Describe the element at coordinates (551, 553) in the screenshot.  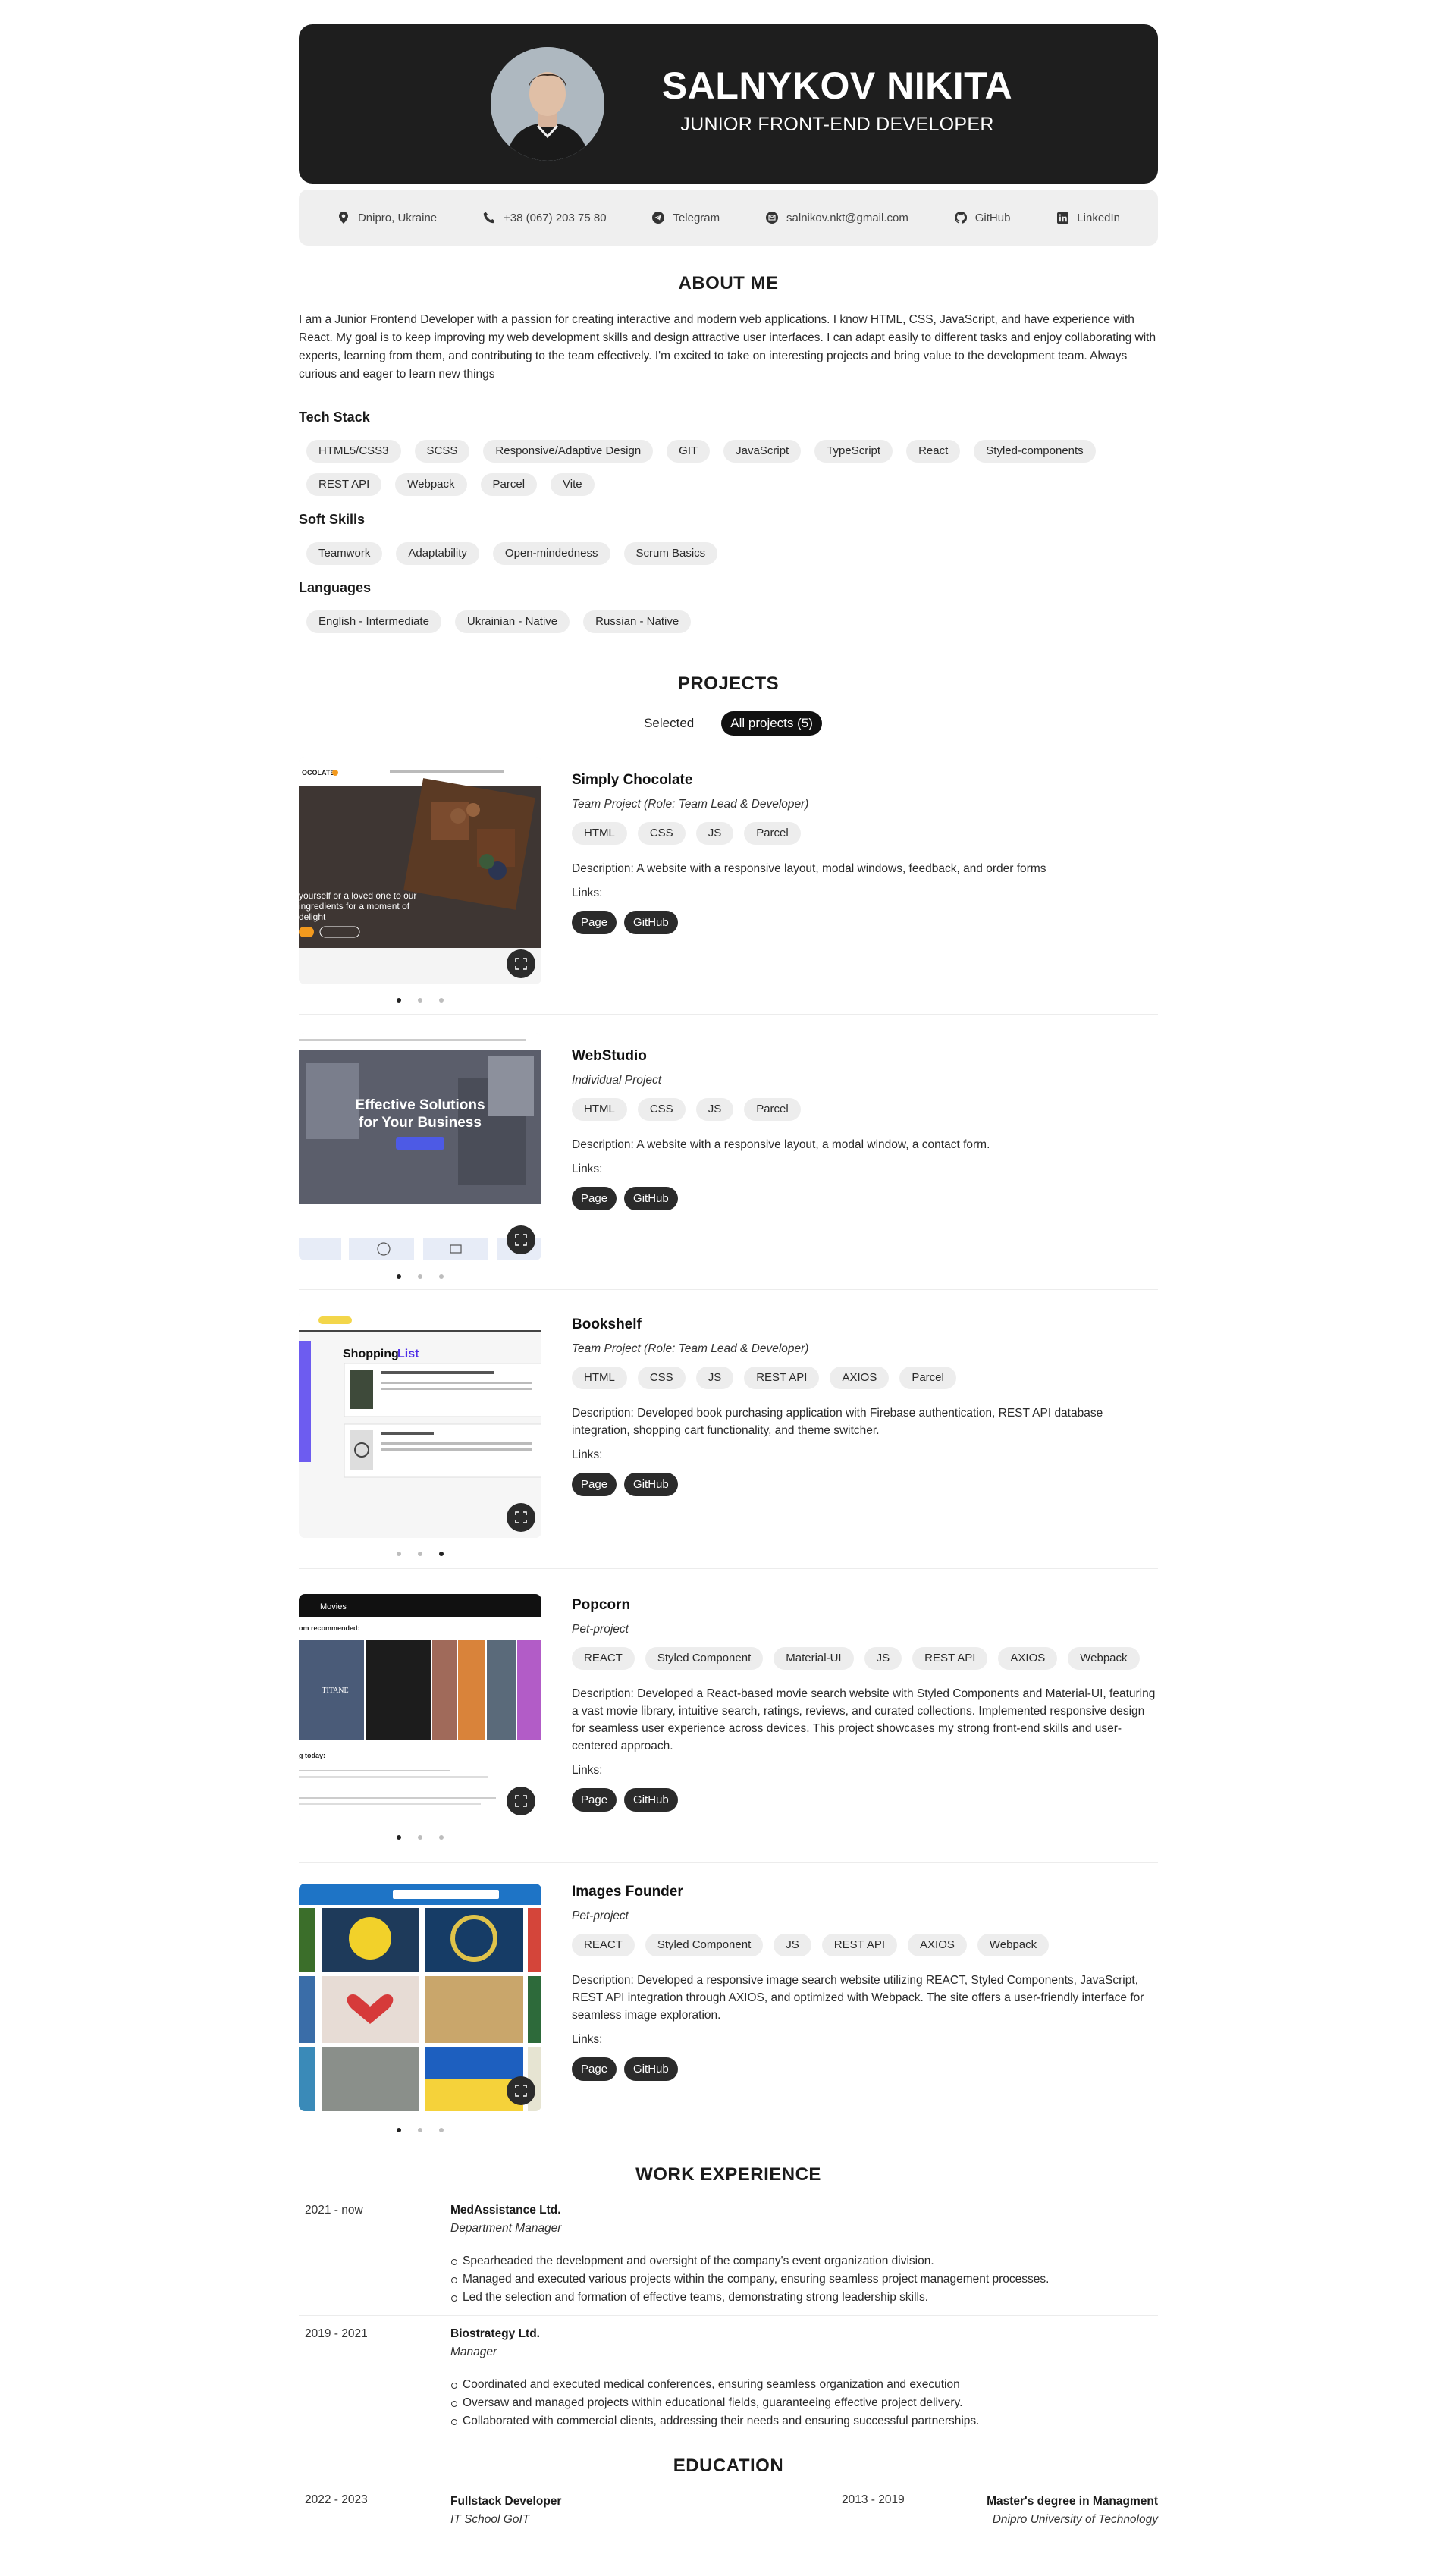
I see `skill-chip: Open-mindedness` at that location.